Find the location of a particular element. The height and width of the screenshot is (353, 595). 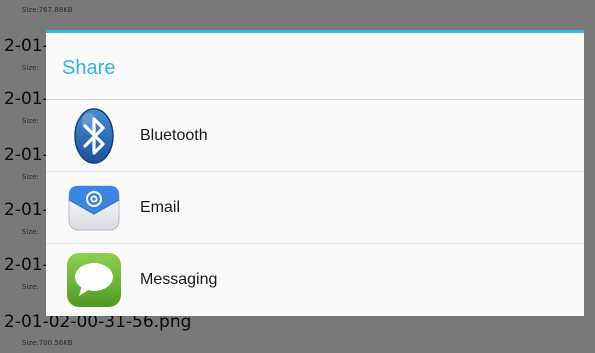

share-option-label: Bluetooth is located at coordinates (174, 135).